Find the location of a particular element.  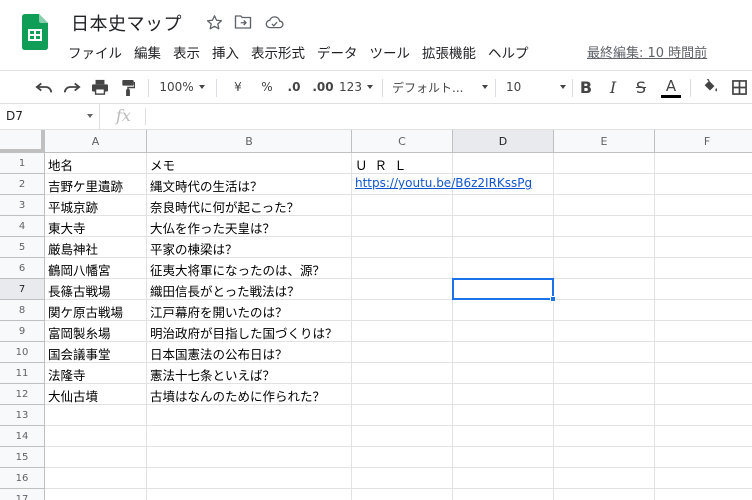

cell-d9 is located at coordinates (503, 331).